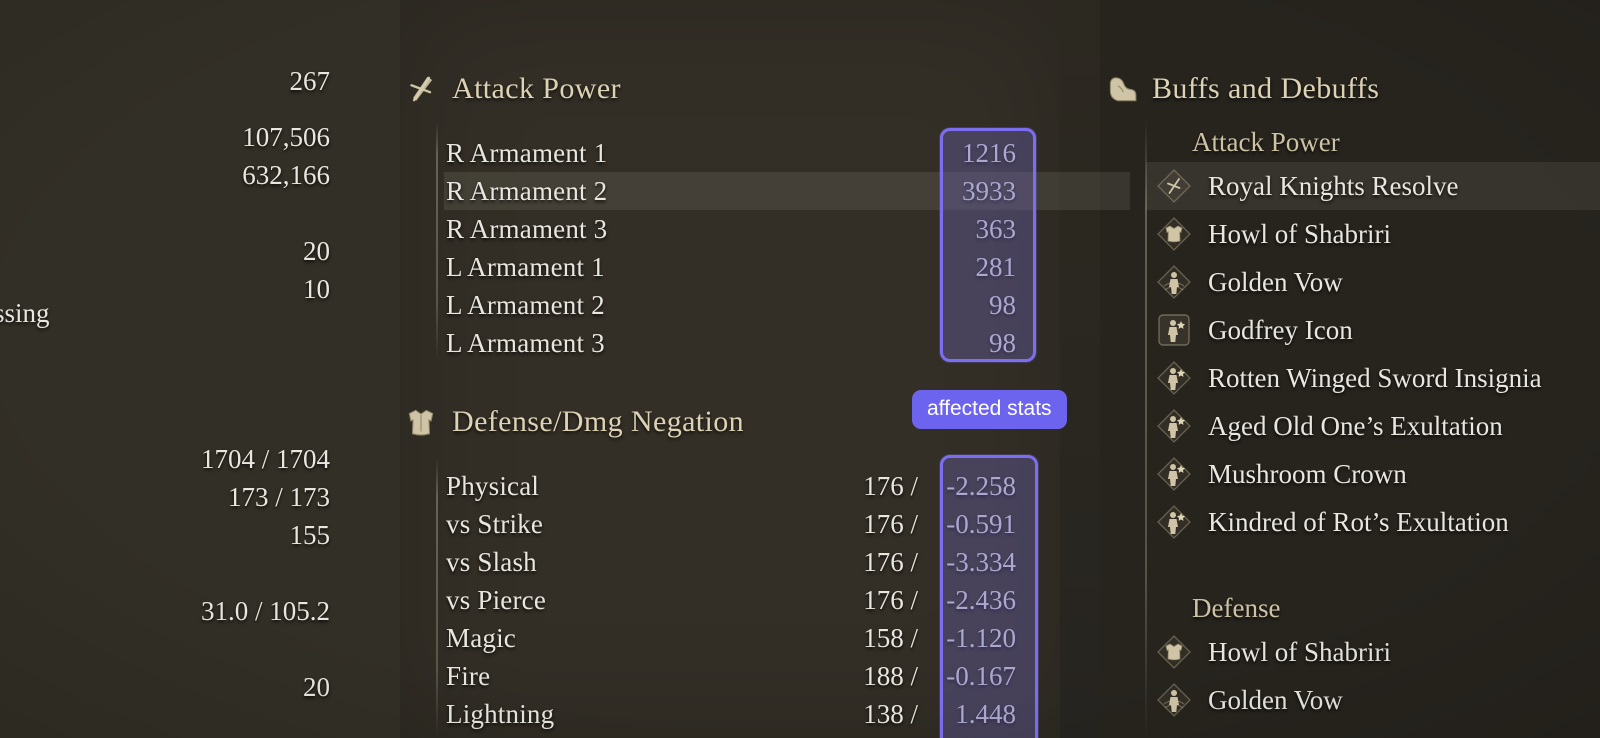 This screenshot has width=1600, height=738. What do you see at coordinates (1266, 142) in the screenshot?
I see `buff-group-title: Attack Power` at bounding box center [1266, 142].